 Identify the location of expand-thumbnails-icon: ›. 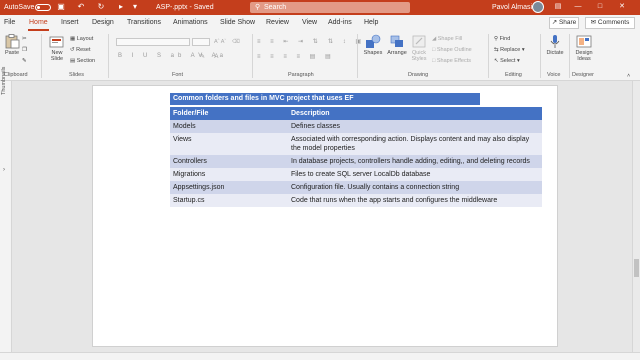
(4, 170).